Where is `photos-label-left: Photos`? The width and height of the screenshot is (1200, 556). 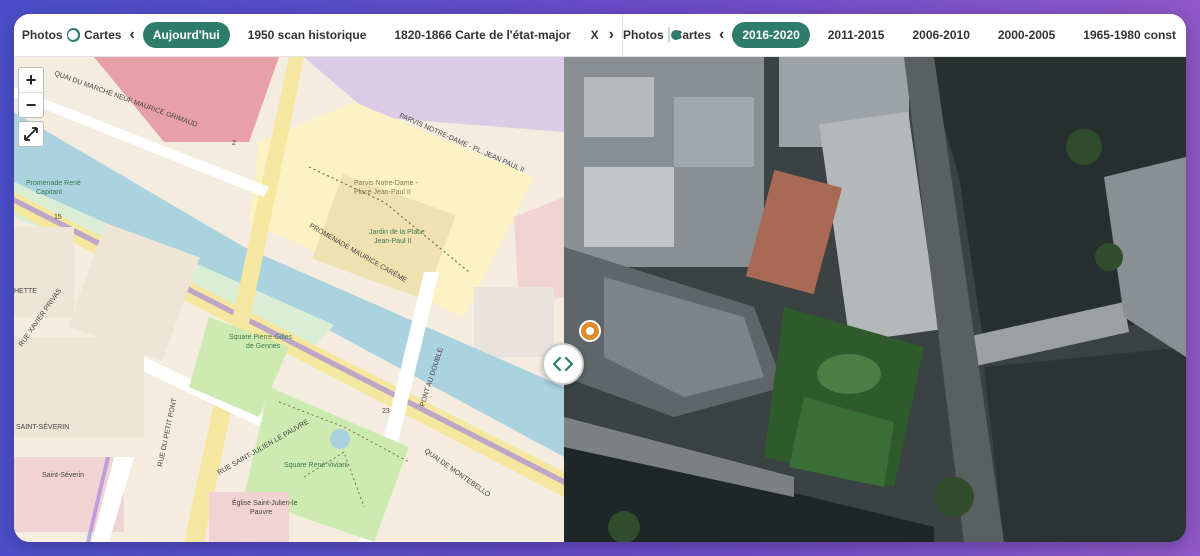
photos-label-left: Photos is located at coordinates (42, 35).